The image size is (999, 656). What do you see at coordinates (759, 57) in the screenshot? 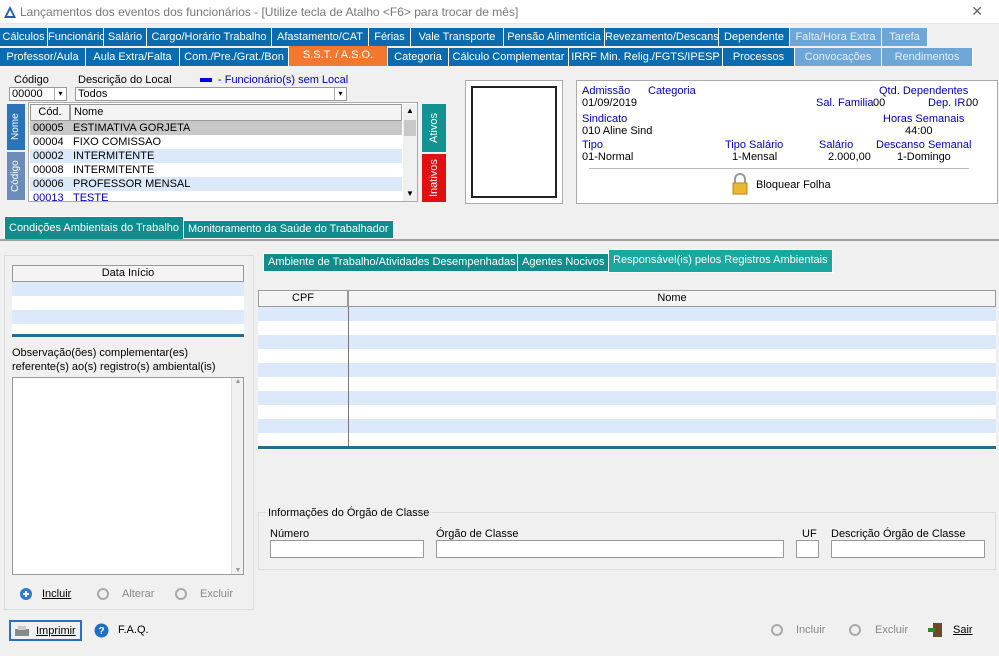
I see `tab-processos: Processos` at bounding box center [759, 57].